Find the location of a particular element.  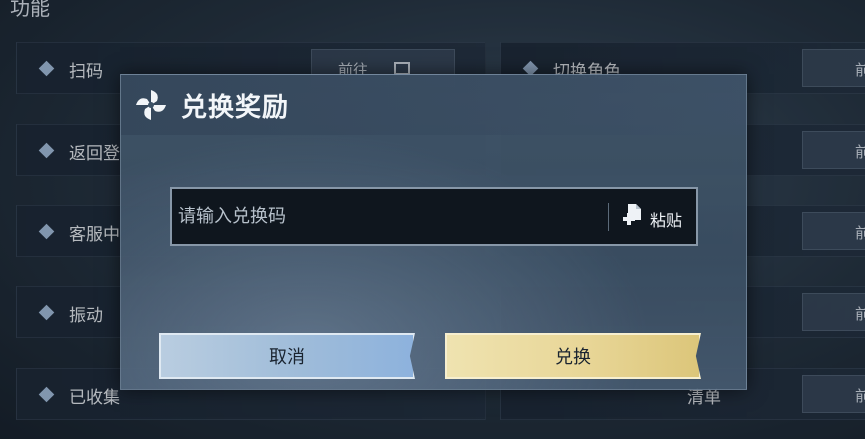

paste-icon is located at coordinates (632, 214).